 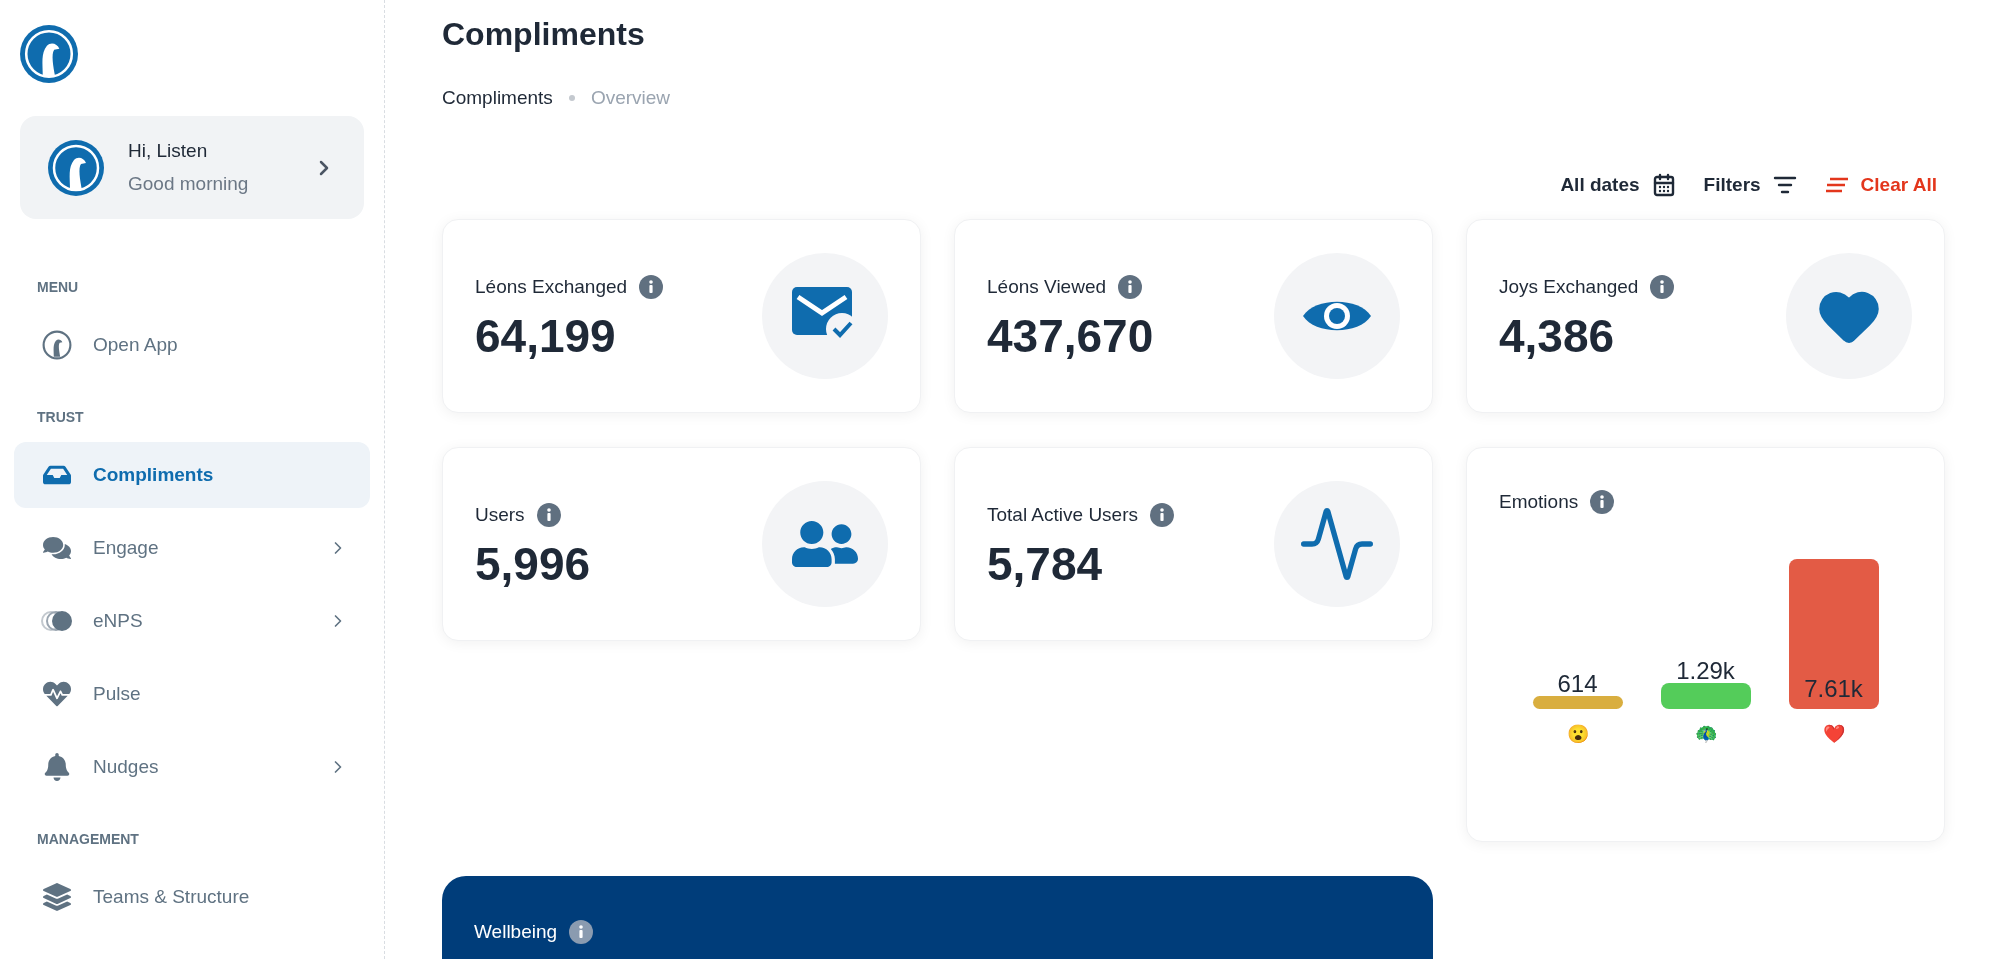 What do you see at coordinates (546, 336) in the screenshot?
I see `stat-value: 64,199` at bounding box center [546, 336].